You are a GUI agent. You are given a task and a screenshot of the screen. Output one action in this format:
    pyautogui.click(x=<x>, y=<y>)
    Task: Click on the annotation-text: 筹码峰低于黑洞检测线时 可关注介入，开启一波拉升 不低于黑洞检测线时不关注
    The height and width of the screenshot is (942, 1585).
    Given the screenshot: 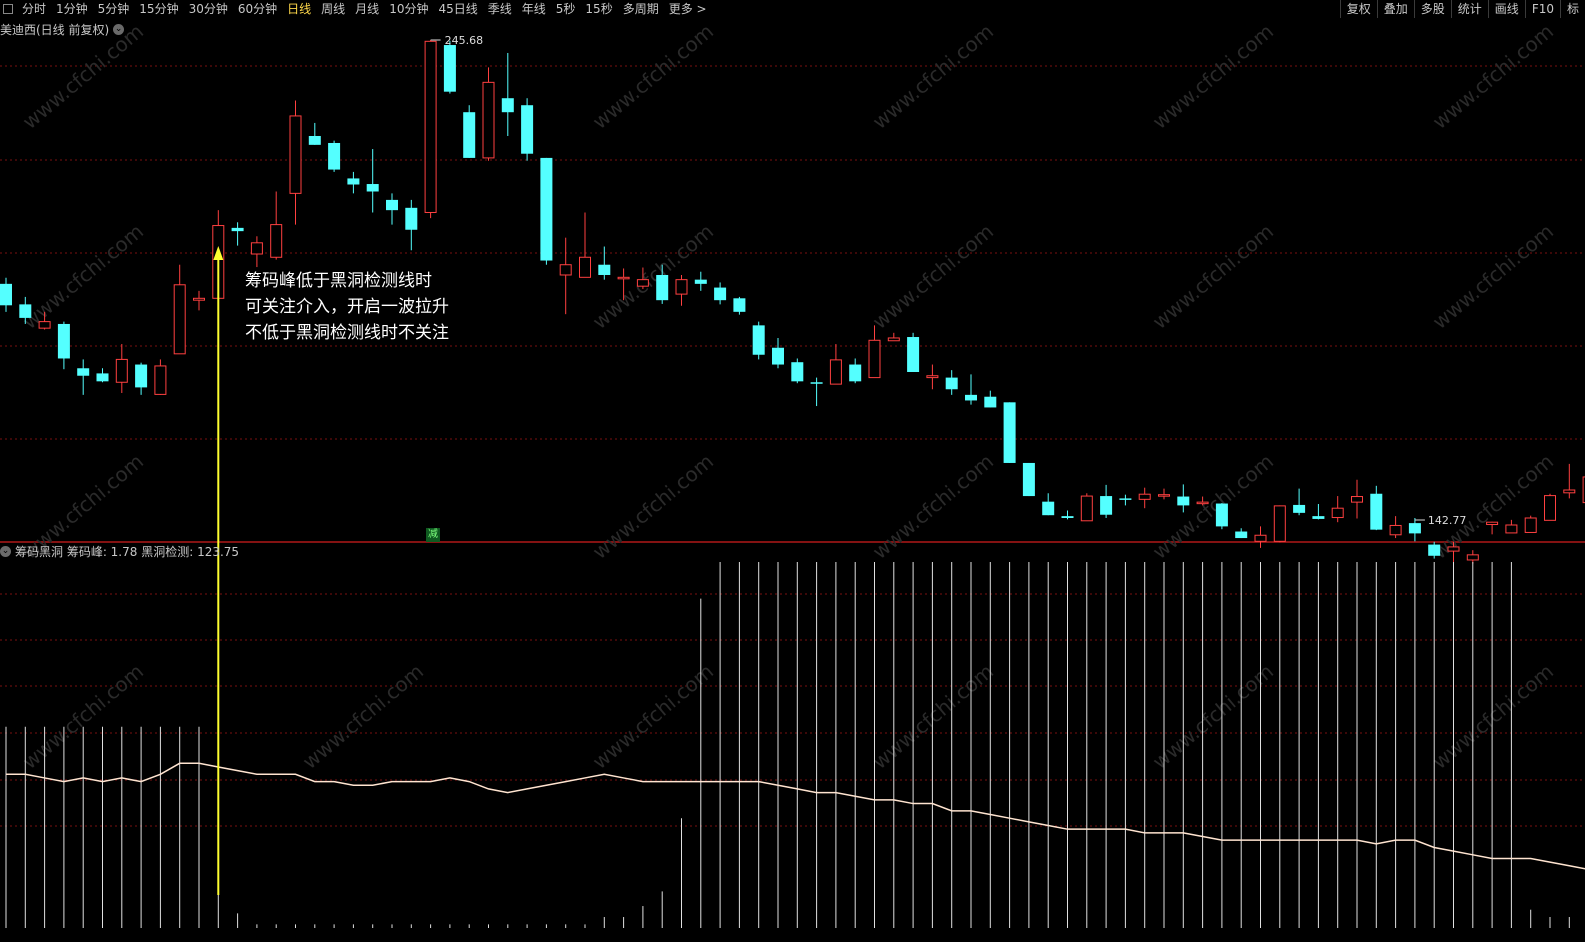 What is the action you would take?
    pyautogui.click(x=347, y=307)
    